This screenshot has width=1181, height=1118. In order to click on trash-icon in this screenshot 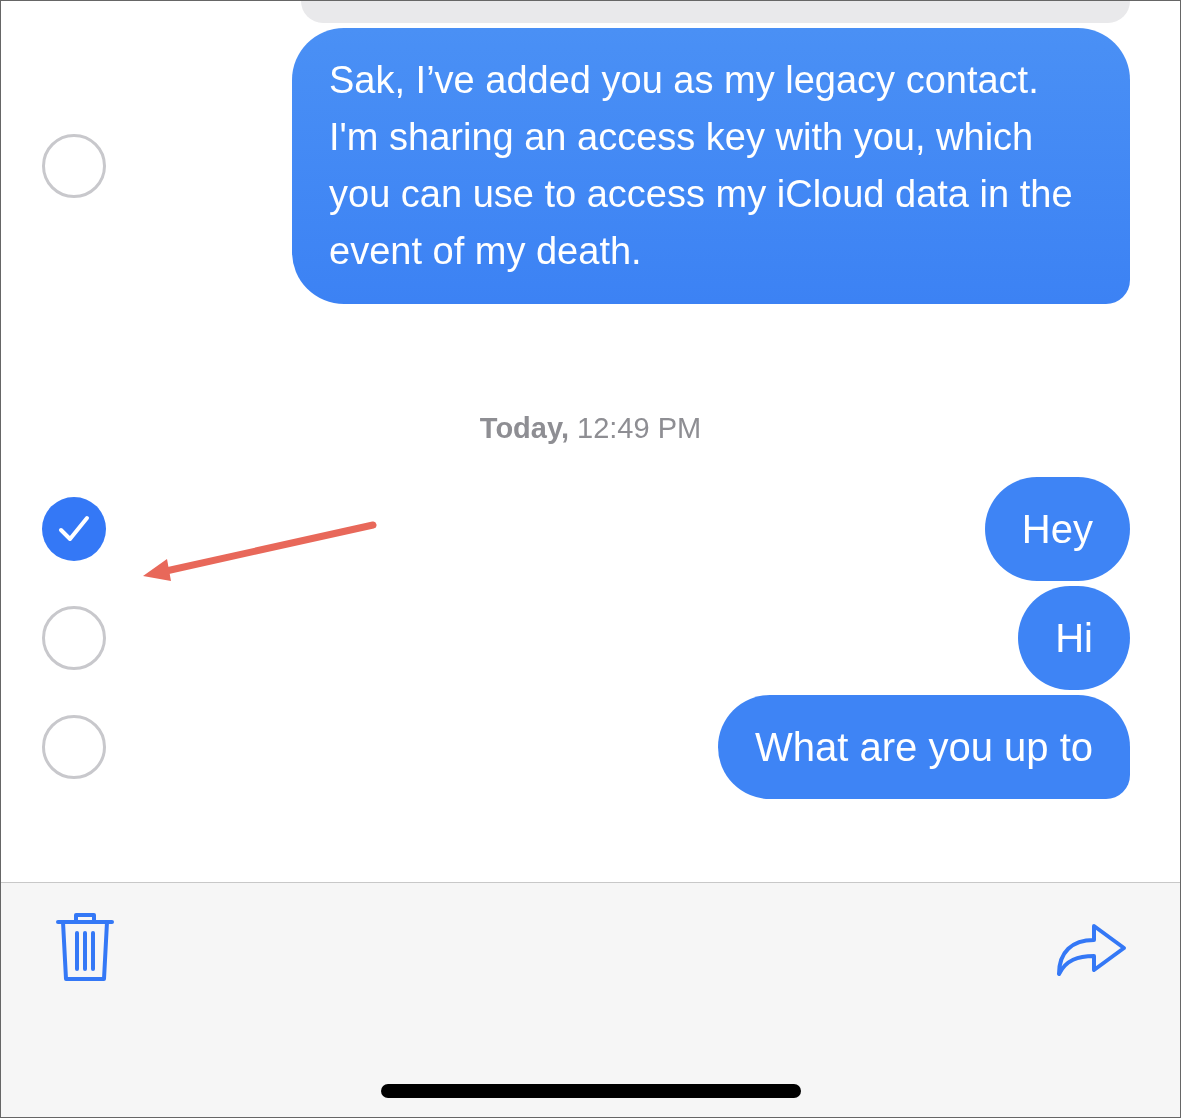, I will do `click(85, 947)`.